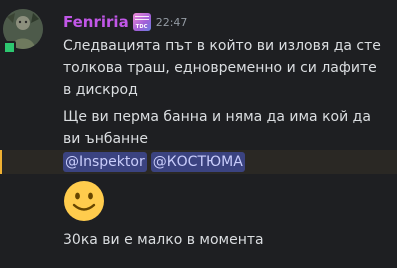 The width and height of the screenshot is (397, 268). I want to click on message-line-5: ви ънбанне, so click(105, 139).